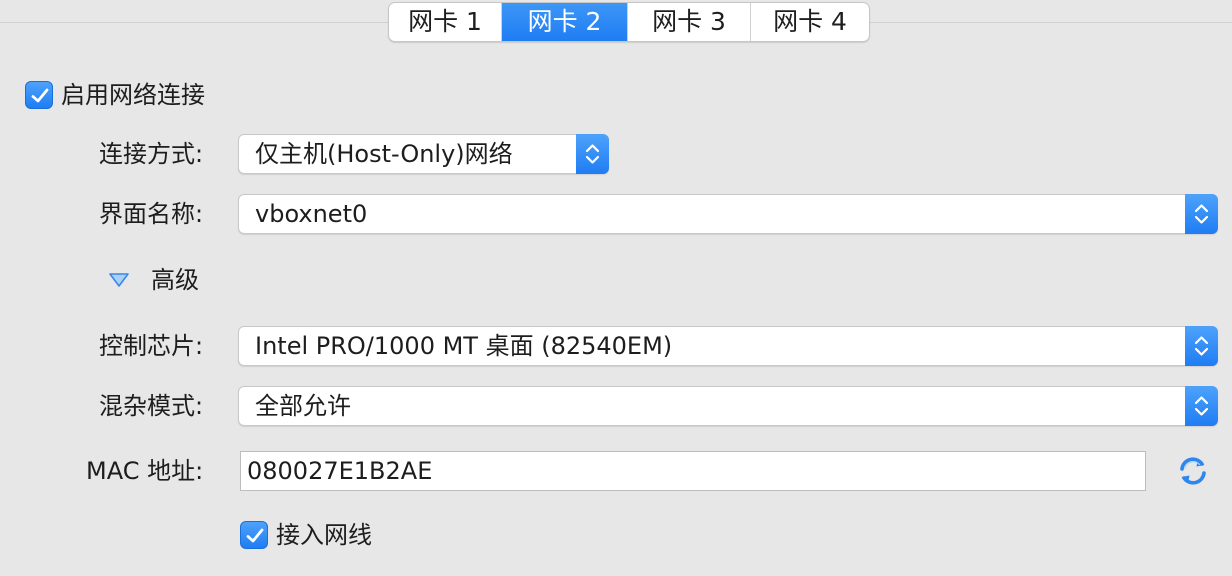  I want to click on promiscuous-label: 混杂模式:, so click(151, 406).